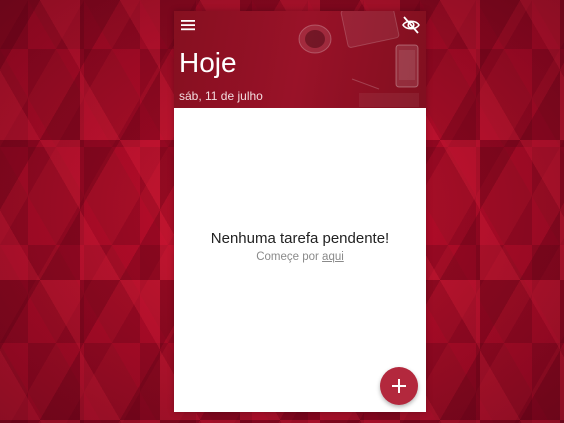 The image size is (564, 423). Describe the element at coordinates (333, 257) in the screenshot. I see `start-here-link: aqui` at that location.